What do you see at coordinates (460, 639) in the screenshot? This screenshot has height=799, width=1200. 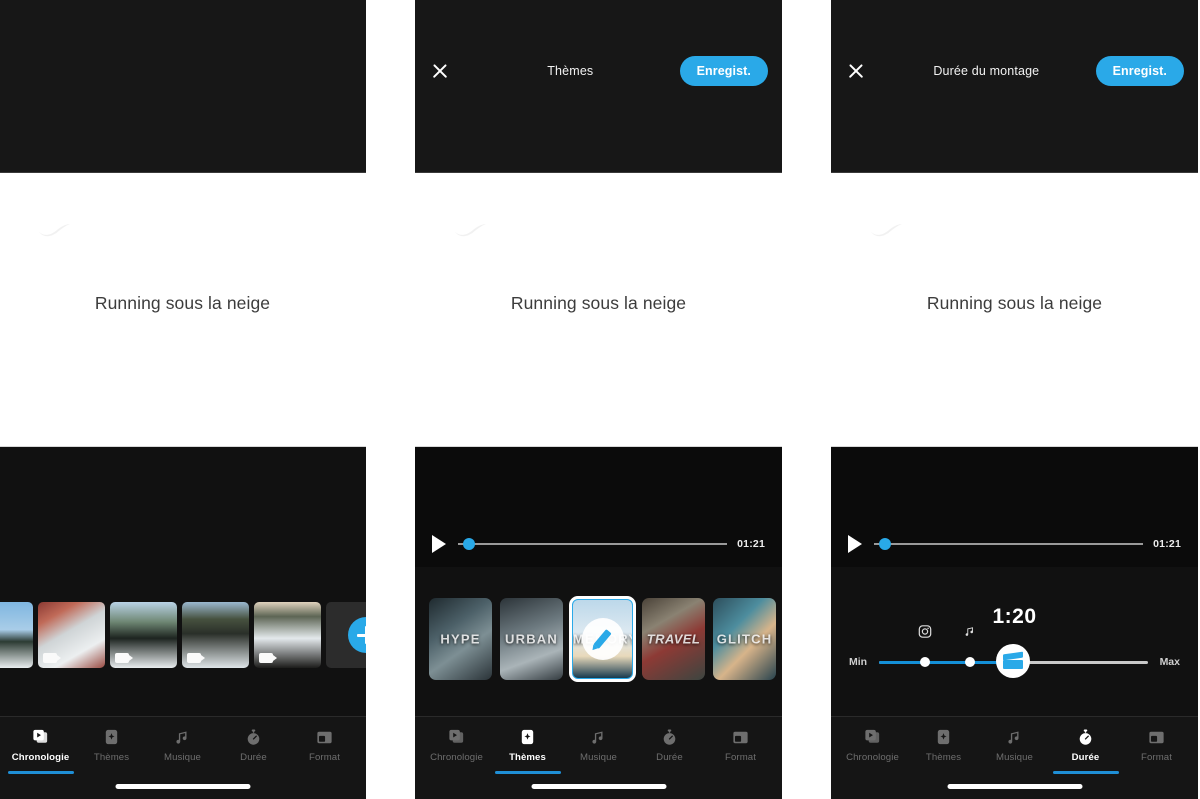 I see `theme-card-hype: HYPE` at bounding box center [460, 639].